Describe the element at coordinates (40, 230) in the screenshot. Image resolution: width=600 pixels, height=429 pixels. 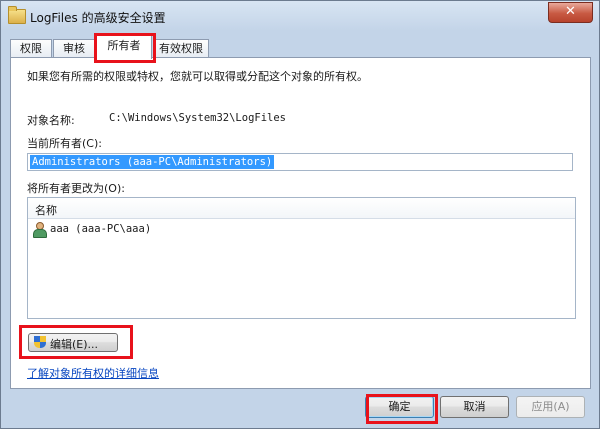
I see `user-icon` at that location.